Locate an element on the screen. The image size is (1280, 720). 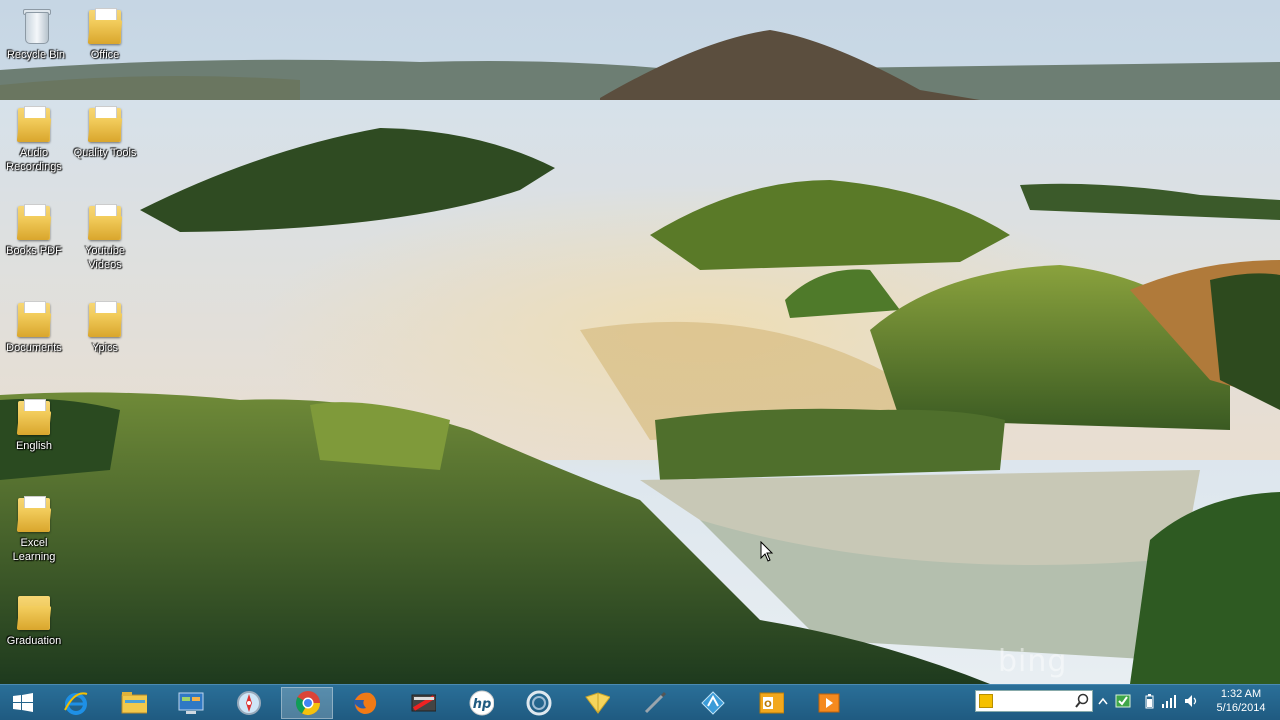
desktop-icon-graduation: Graduation is located at coordinates (35, 620).